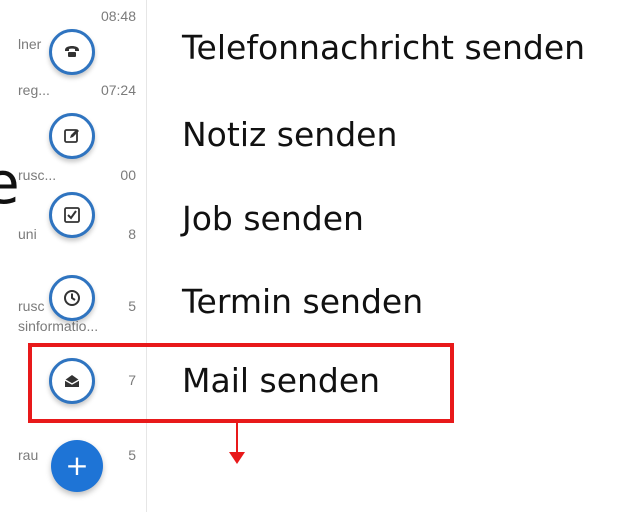 The image size is (644, 512). Describe the element at coordinates (31, 306) in the screenshot. I see `list-item-sender: rusc` at that location.